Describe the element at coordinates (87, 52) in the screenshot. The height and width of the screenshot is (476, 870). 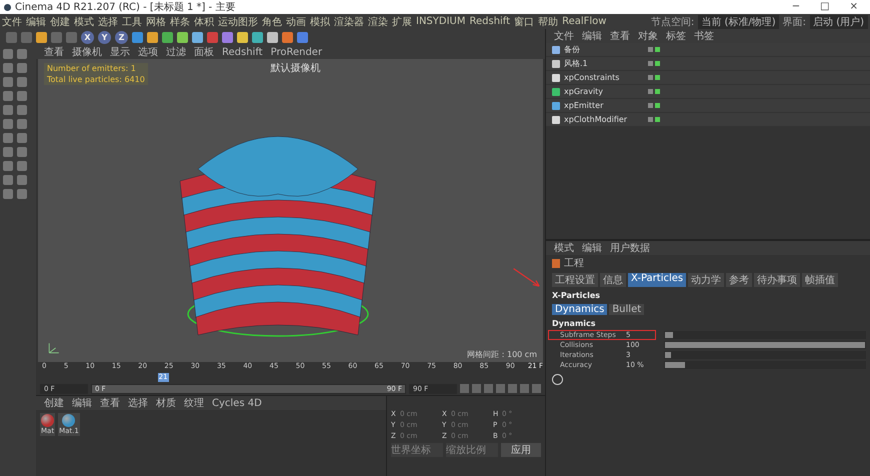
I see `viewport-menu-item: 摄像机` at that location.